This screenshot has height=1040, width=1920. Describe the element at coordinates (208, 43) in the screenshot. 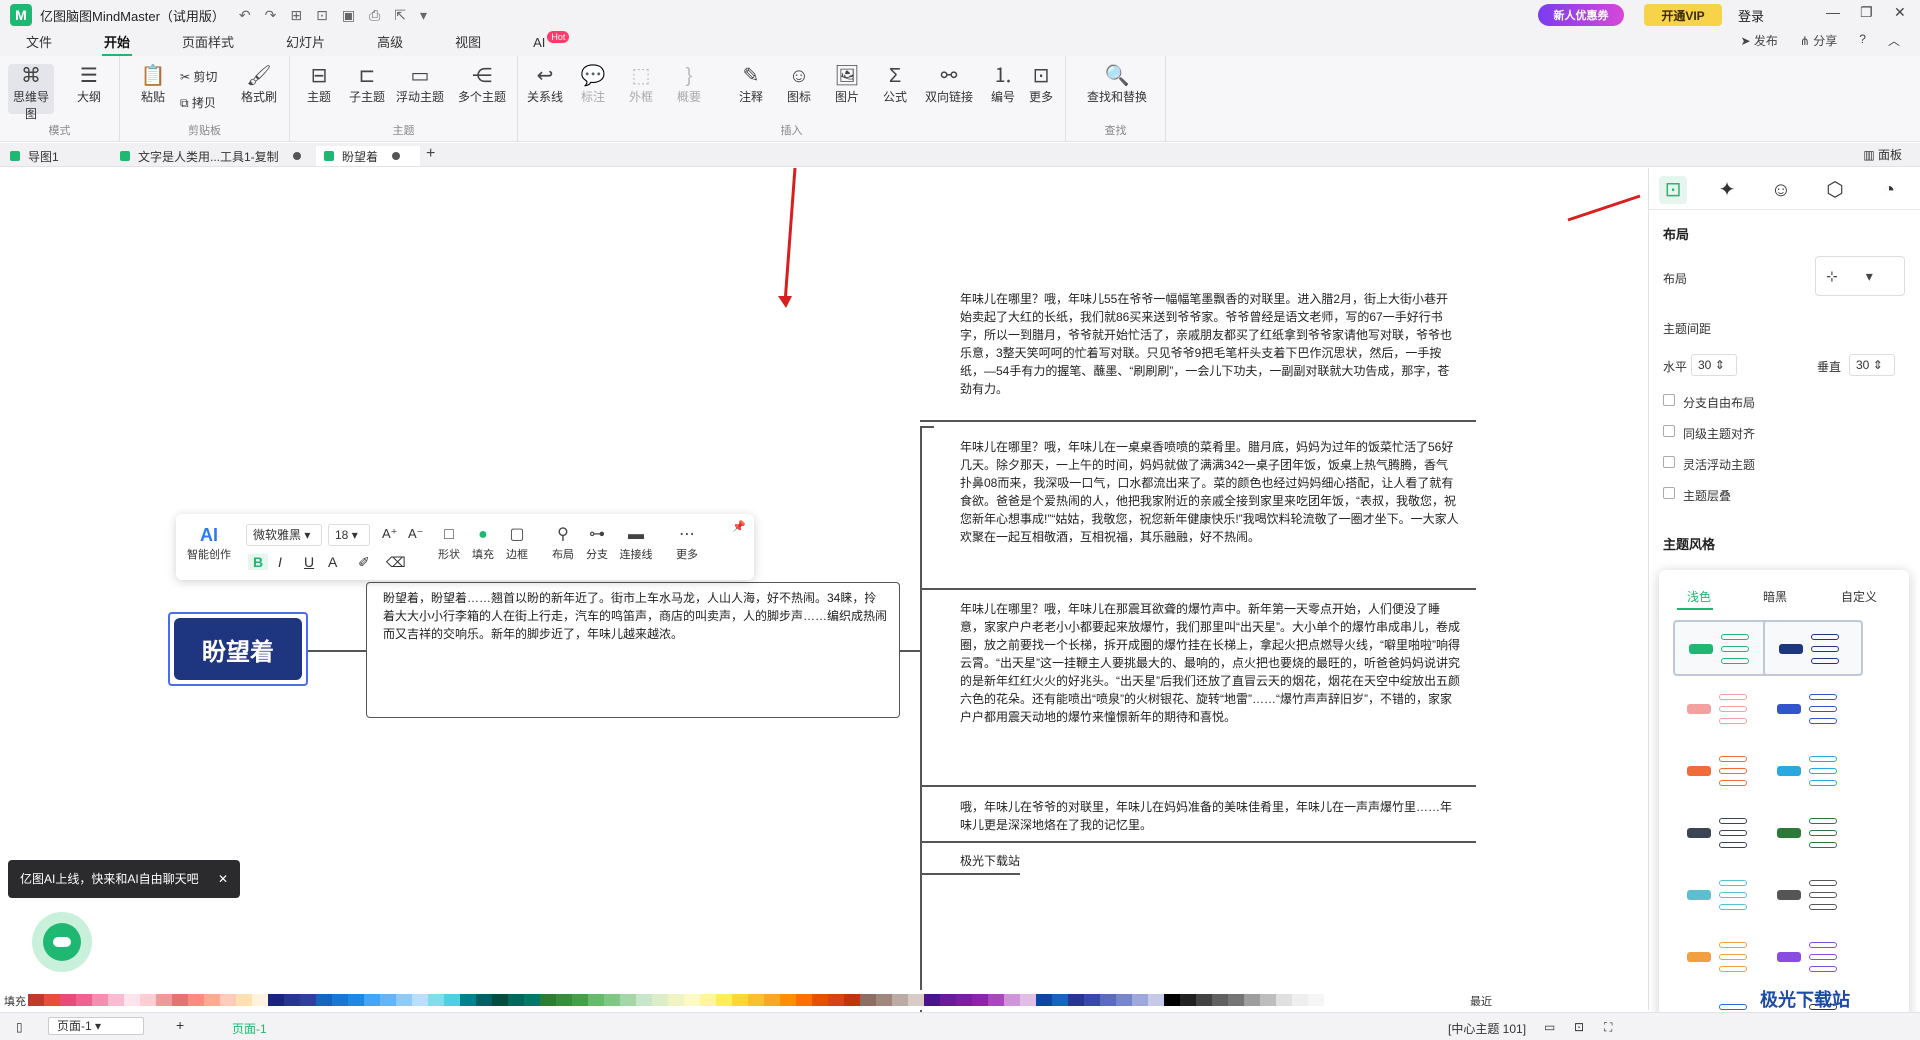

I see `menu-tab-page-style: 页面样式` at that location.